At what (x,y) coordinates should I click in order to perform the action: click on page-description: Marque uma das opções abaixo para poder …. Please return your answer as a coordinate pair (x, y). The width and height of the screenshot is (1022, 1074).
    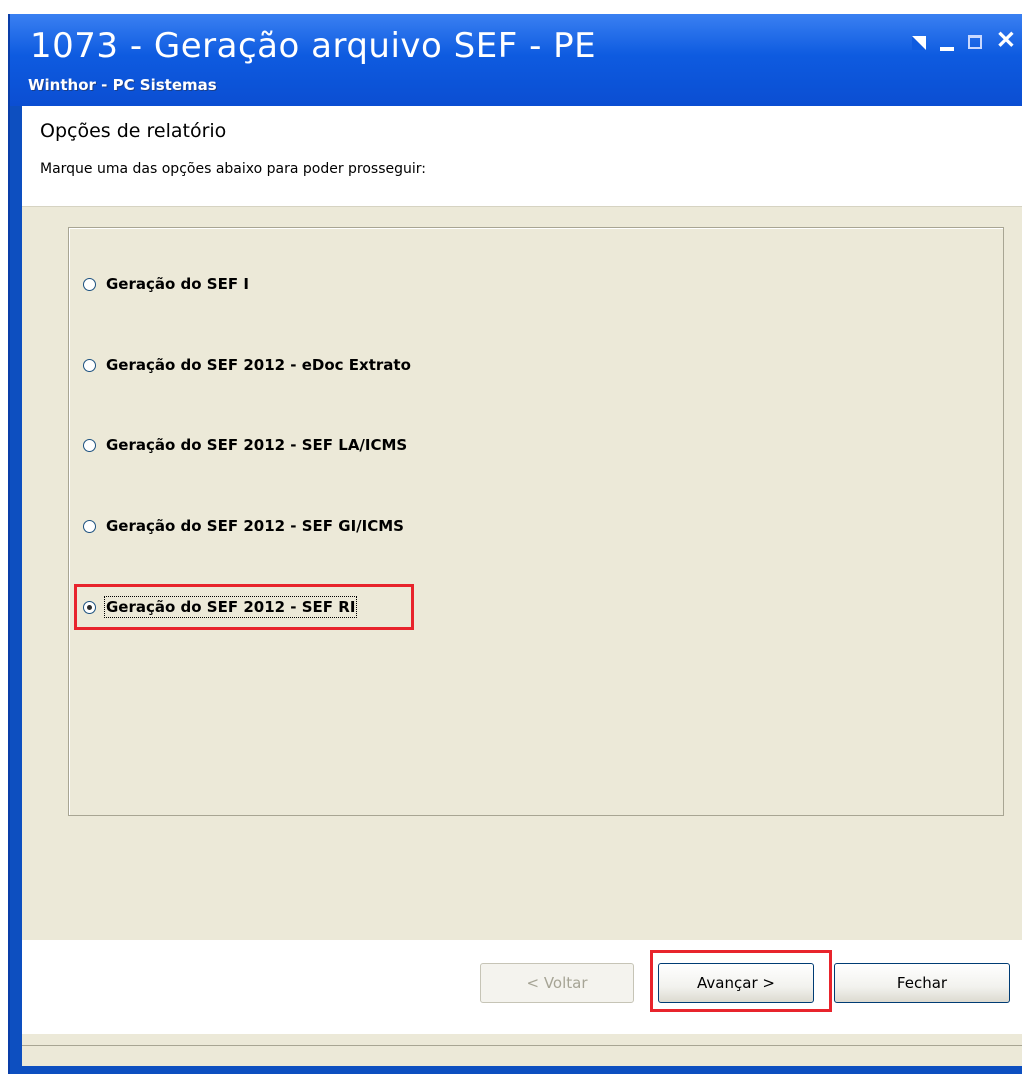
    Looking at the image, I should click on (233, 169).